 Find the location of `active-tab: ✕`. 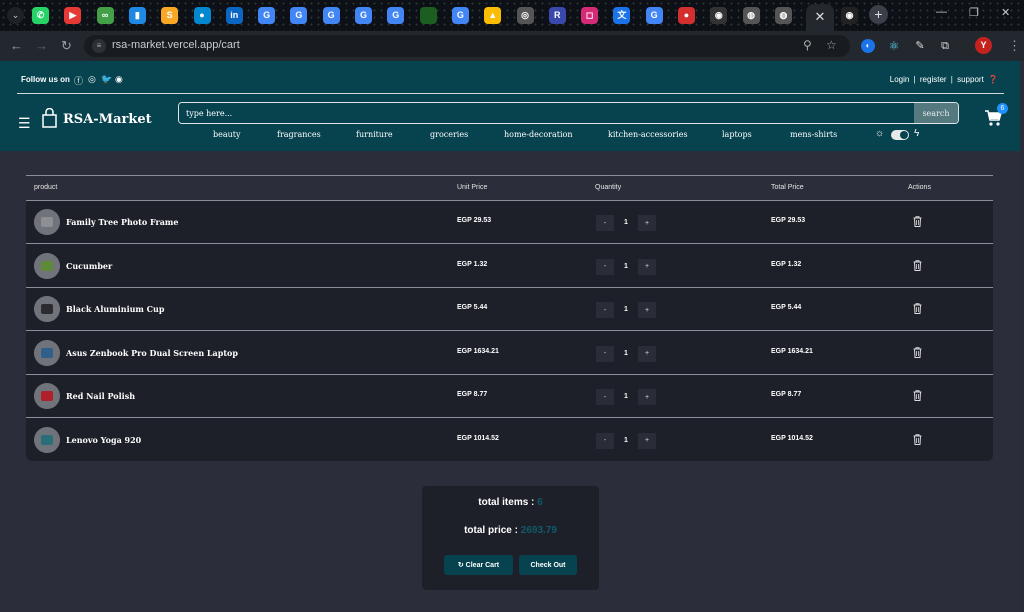

active-tab: ✕ is located at coordinates (820, 17).